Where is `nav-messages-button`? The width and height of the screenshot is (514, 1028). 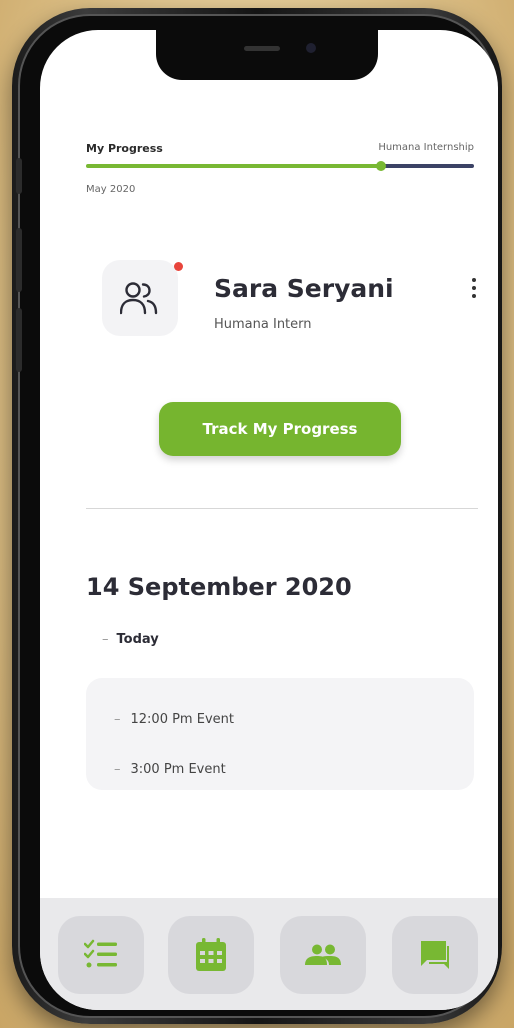 nav-messages-button is located at coordinates (435, 955).